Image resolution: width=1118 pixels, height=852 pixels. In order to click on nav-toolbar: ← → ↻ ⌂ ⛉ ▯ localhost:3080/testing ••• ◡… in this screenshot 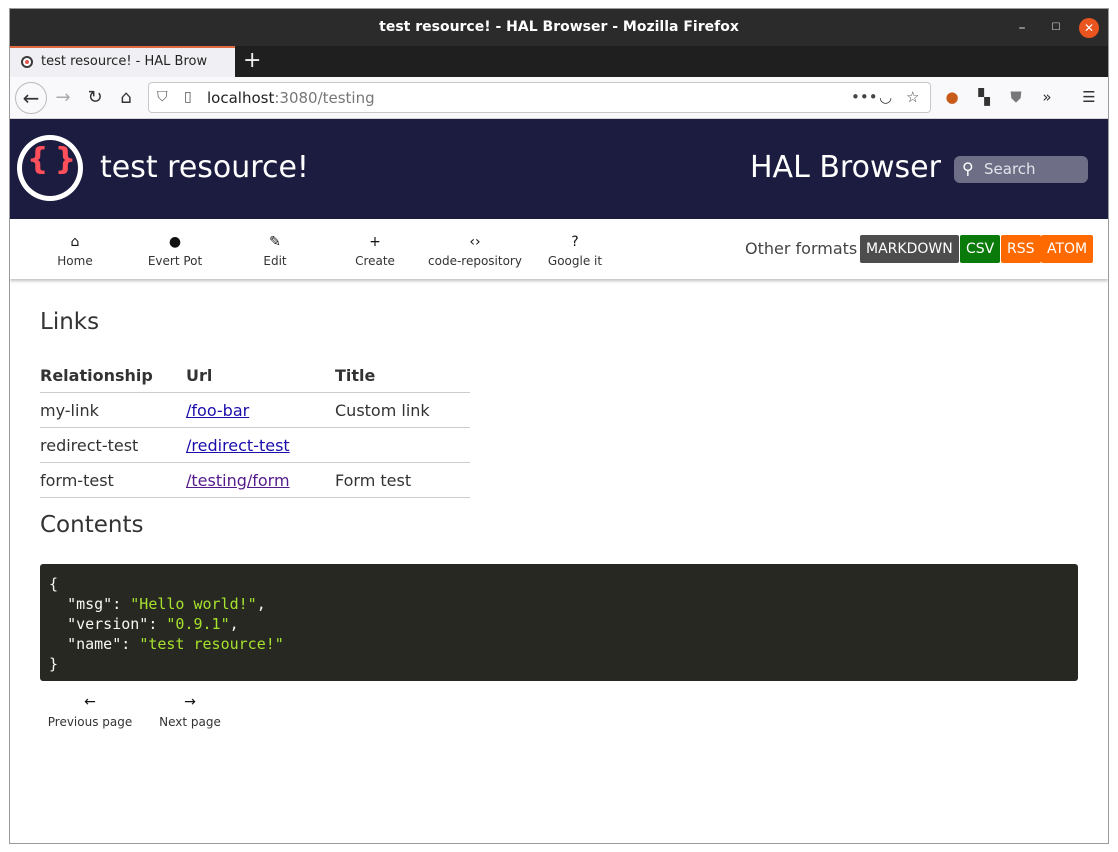, I will do `click(559, 98)`.